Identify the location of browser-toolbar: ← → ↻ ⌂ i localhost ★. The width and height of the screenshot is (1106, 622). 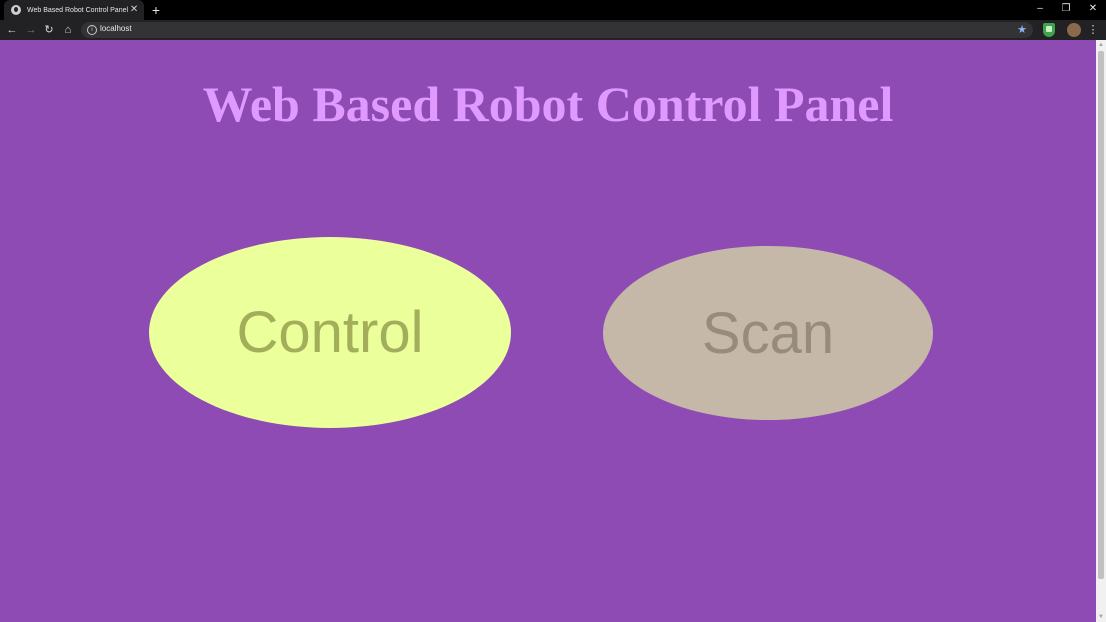
(553, 30).